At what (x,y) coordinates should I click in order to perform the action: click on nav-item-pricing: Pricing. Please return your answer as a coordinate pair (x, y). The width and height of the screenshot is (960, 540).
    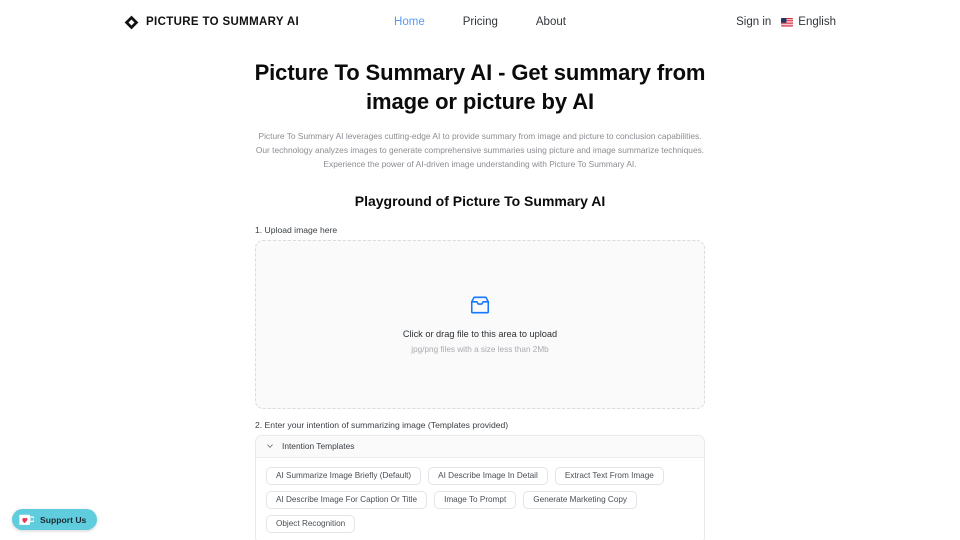
    Looking at the image, I should click on (480, 22).